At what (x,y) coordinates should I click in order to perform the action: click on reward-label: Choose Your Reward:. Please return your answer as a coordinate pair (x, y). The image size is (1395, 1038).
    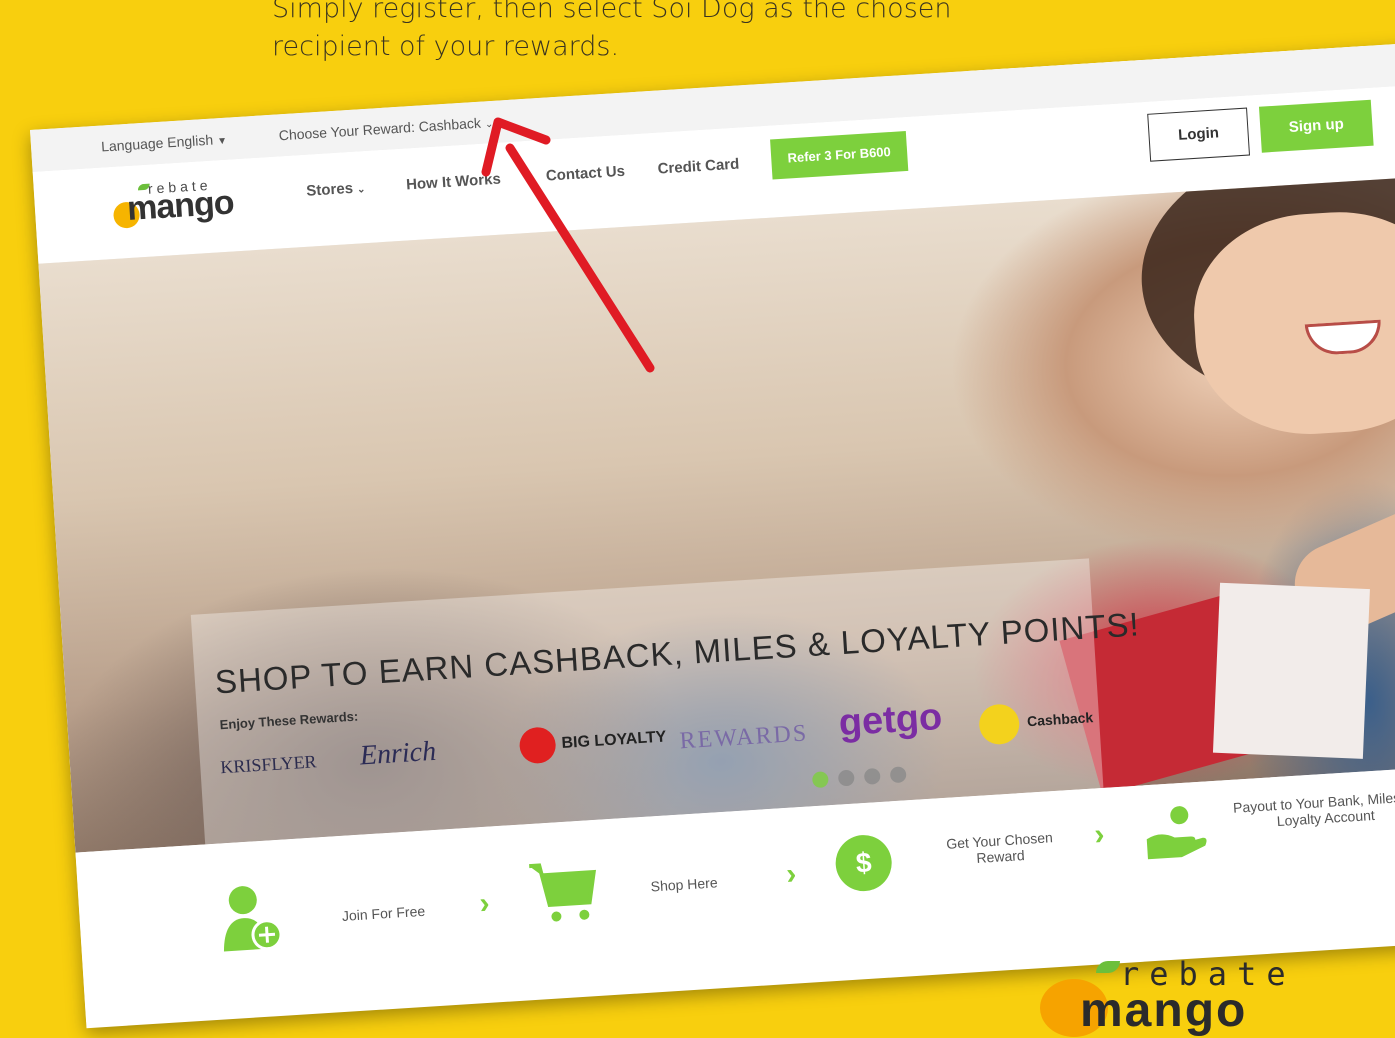
    Looking at the image, I should click on (347, 131).